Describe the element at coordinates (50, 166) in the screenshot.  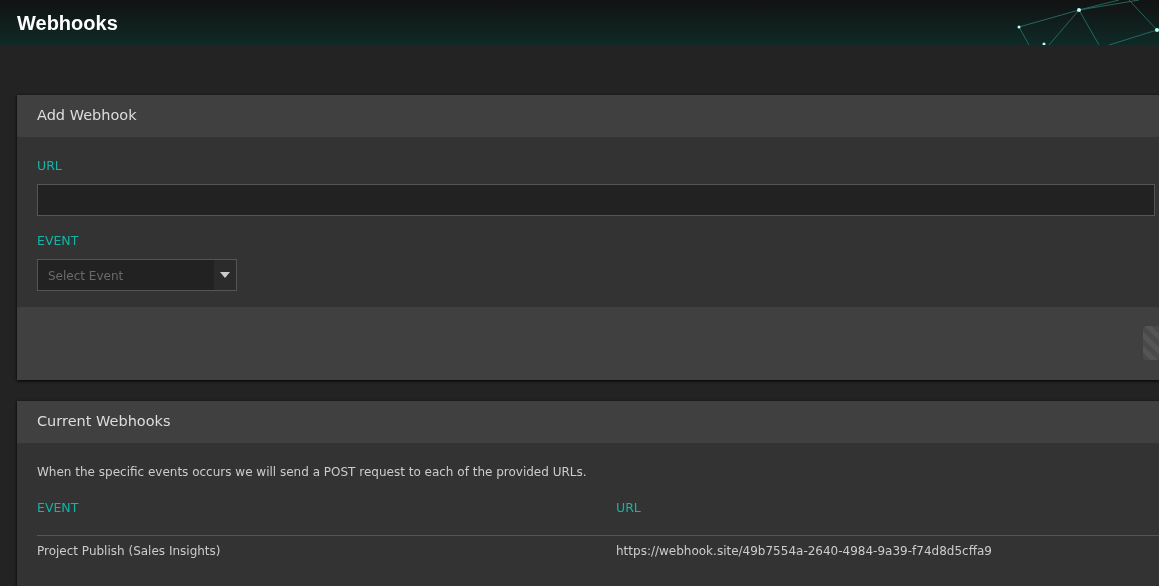
I see `field-label: URL` at that location.